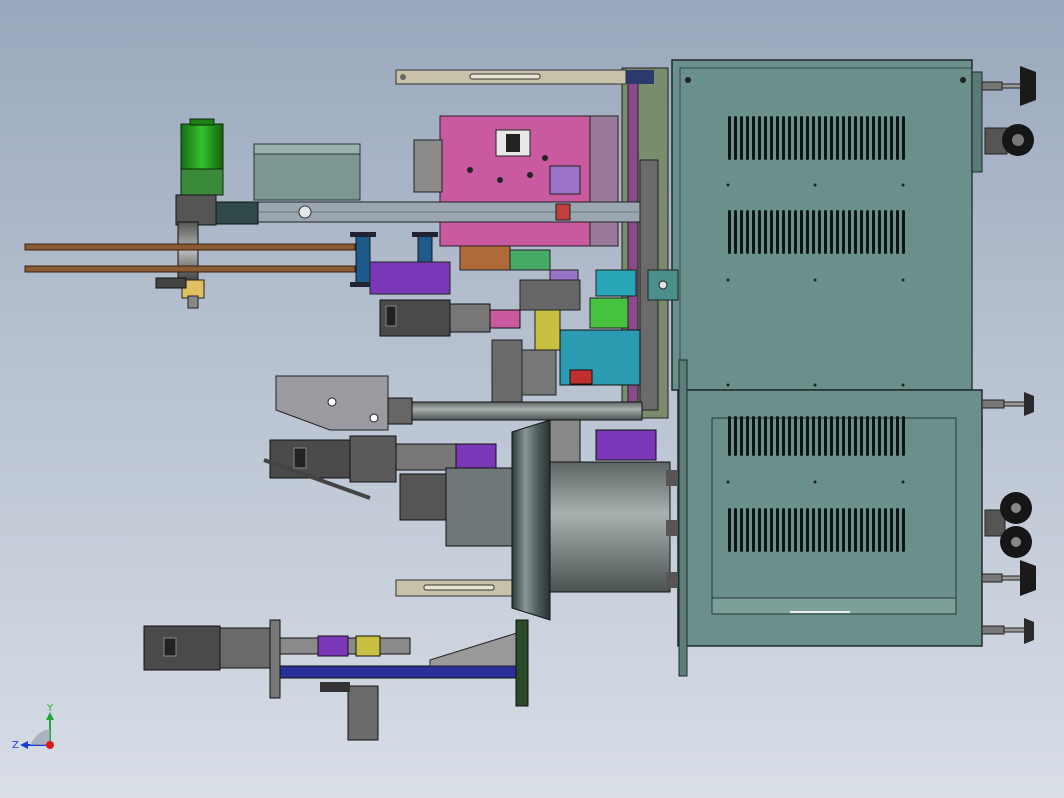 The width and height of the screenshot is (1064, 798). I want to click on vibratory-bowl-feeder, so click(594, 520).